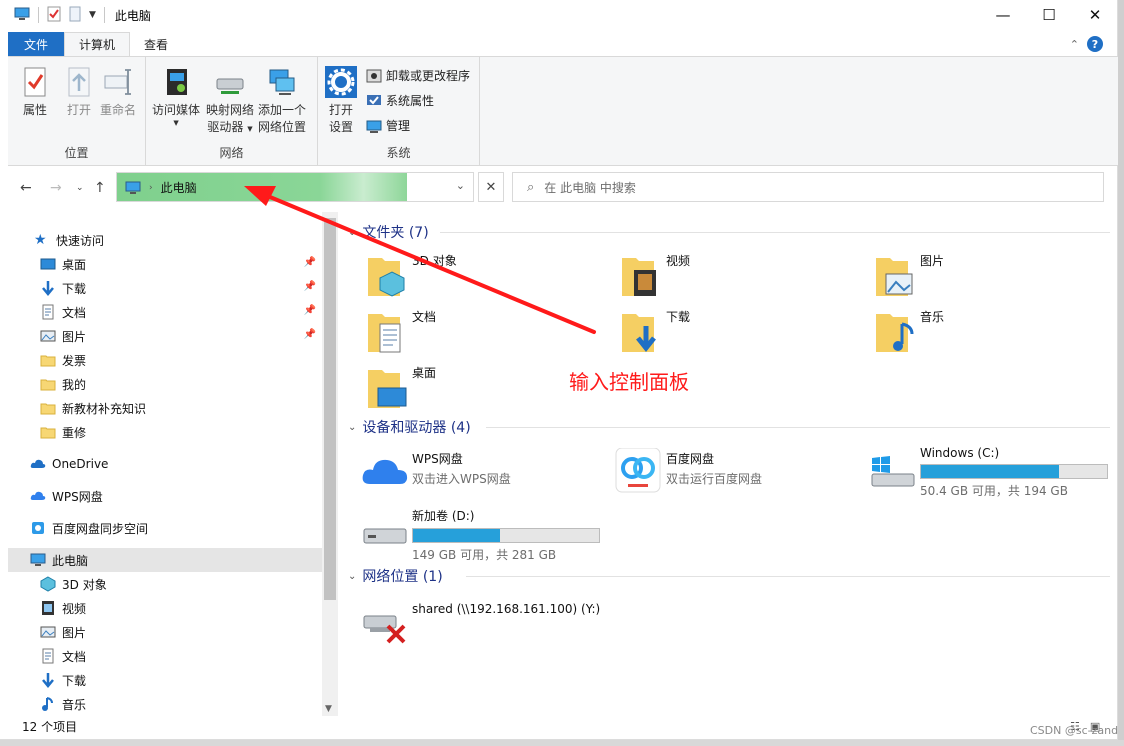  What do you see at coordinates (165, 264) in the screenshot?
I see `sidebar-item-desktop: 桌面 📌` at bounding box center [165, 264].